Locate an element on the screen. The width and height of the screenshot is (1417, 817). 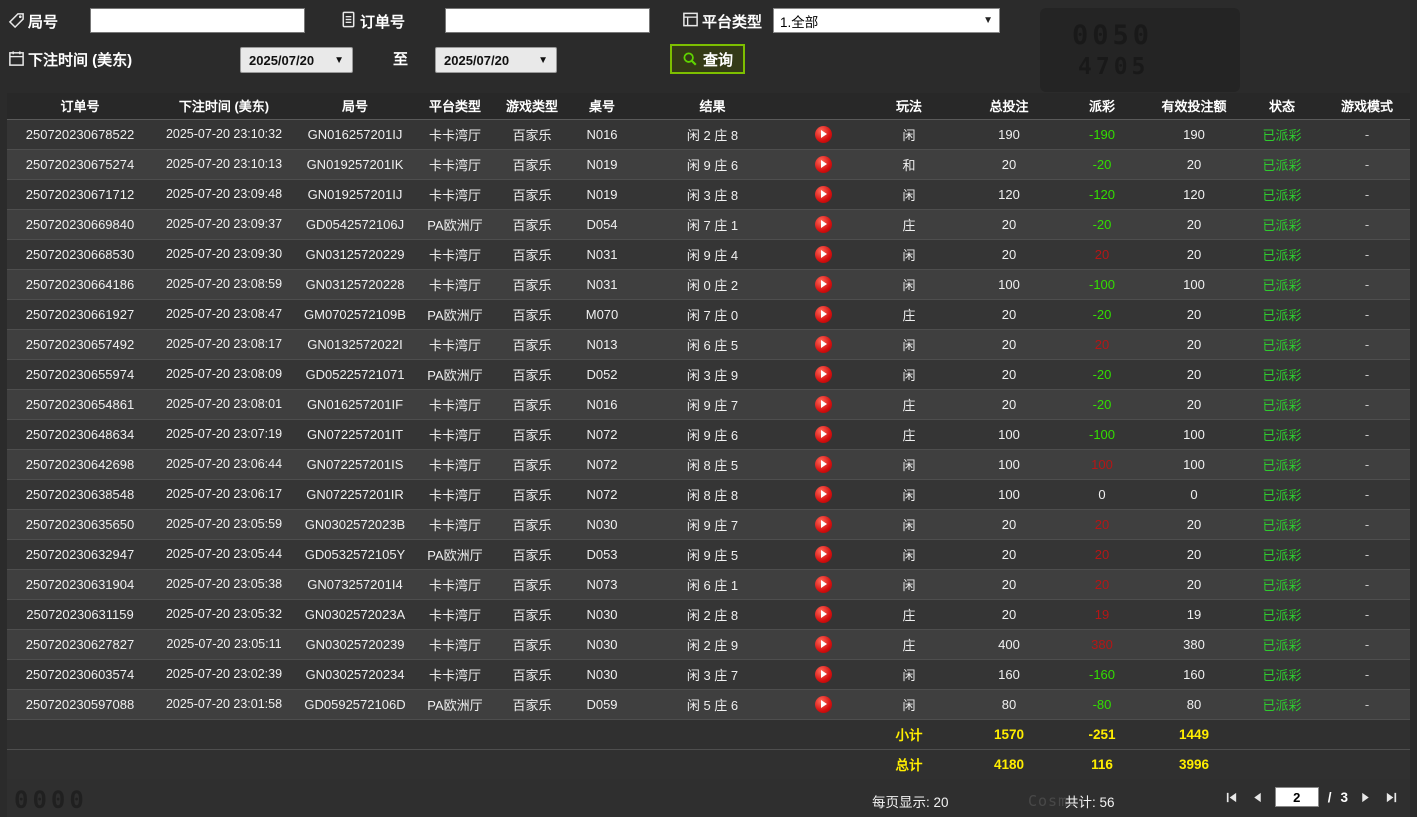
cell-result: 闲 6 庄 1 is located at coordinates (712, 584).